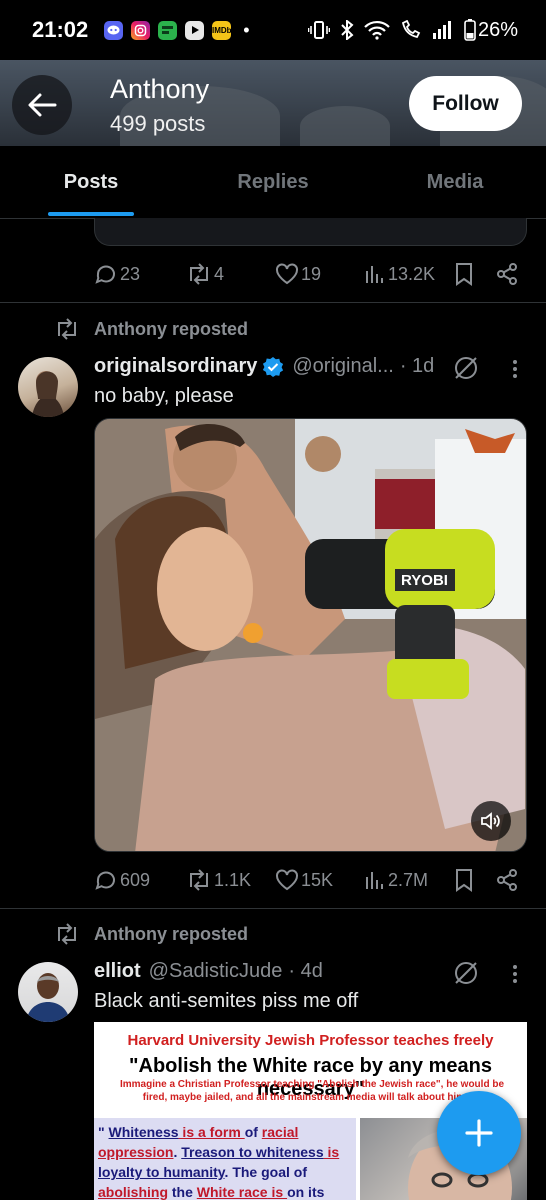  Describe the element at coordinates (411, 29) in the screenshot. I see `wifi-calling-icon` at that location.